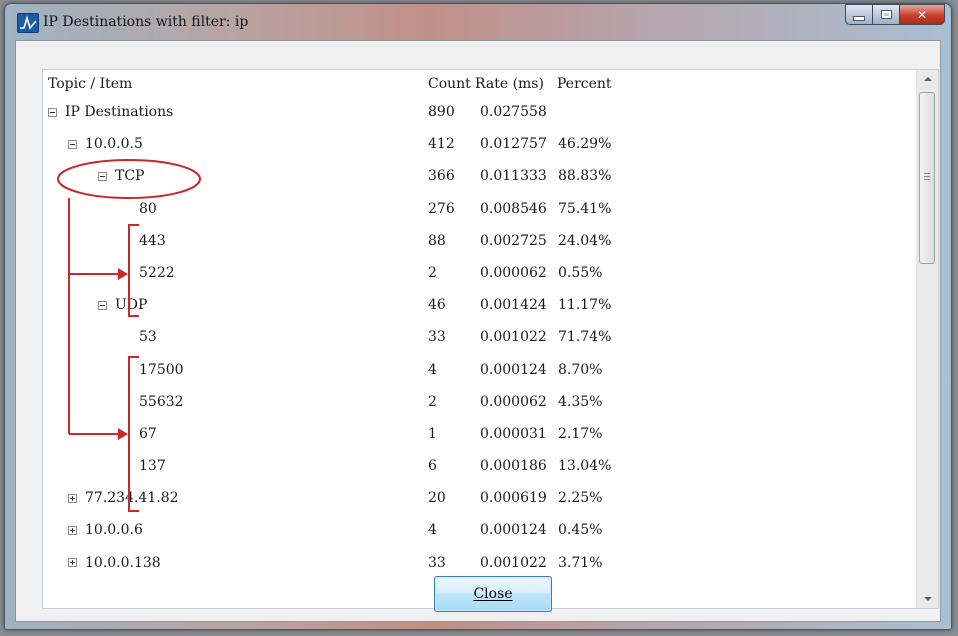 Image resolution: width=958 pixels, height=636 pixels. Describe the element at coordinates (585, 466) in the screenshot. I see `percent-cell: 13.04%` at that location.